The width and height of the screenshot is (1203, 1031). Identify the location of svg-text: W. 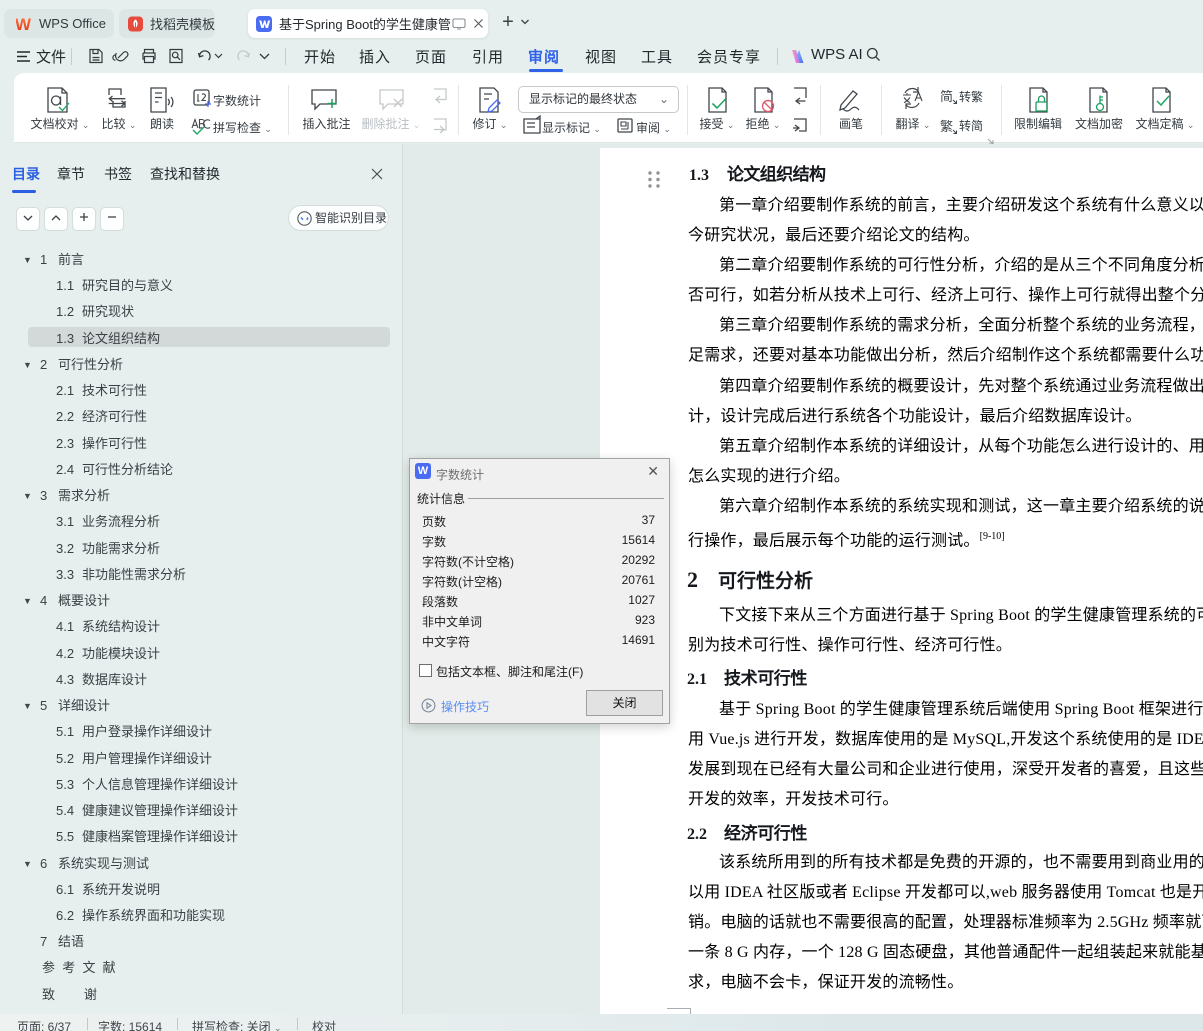
(24, 24).